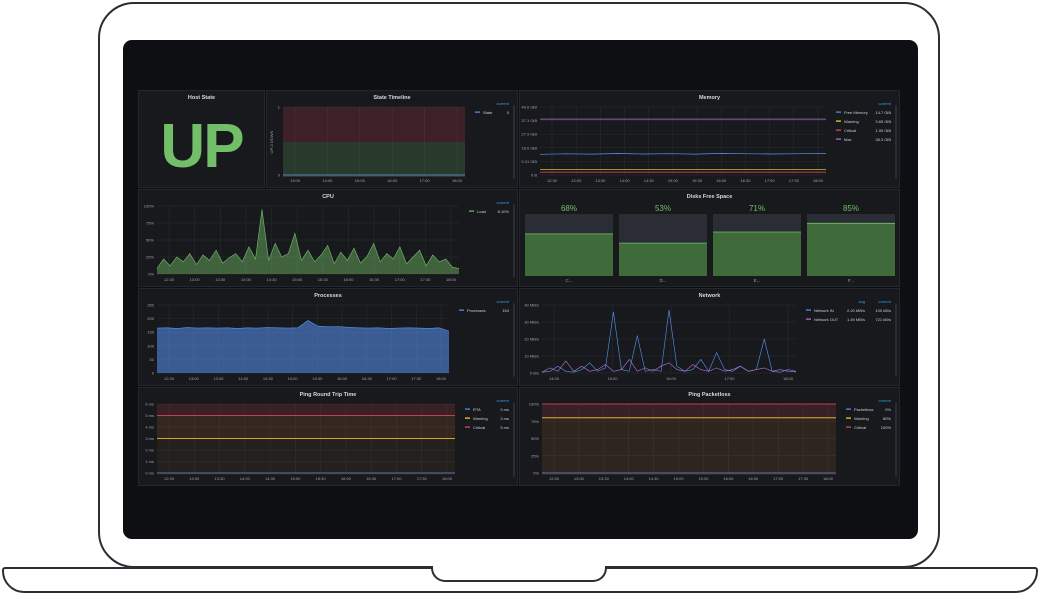  What do you see at coordinates (505, 310) in the screenshot?
I see `legend-current: 154` at bounding box center [505, 310].